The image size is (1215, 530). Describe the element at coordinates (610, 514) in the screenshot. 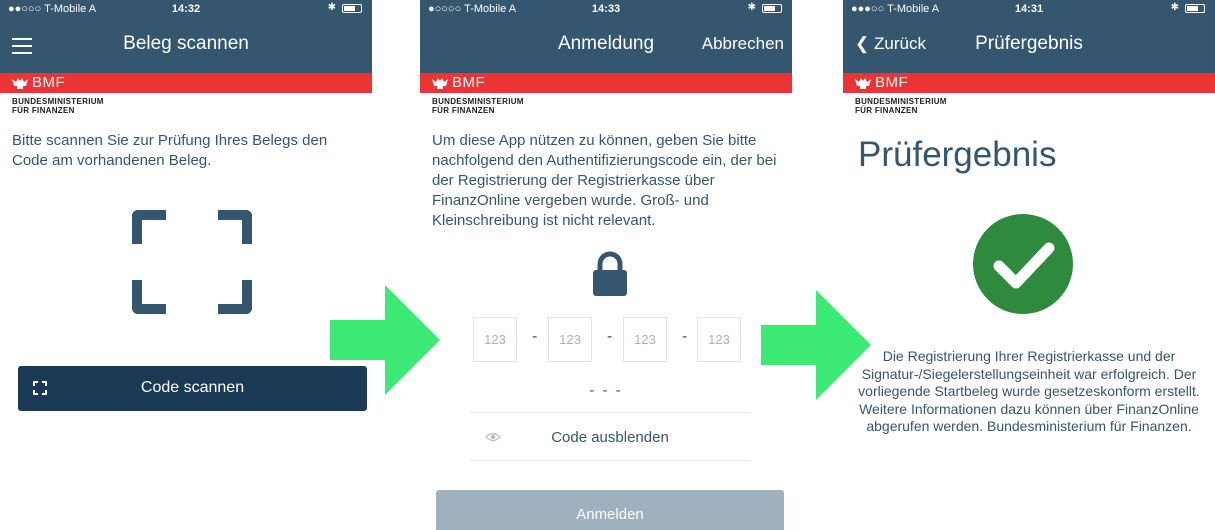

I see `login-label: Anmelden` at that location.